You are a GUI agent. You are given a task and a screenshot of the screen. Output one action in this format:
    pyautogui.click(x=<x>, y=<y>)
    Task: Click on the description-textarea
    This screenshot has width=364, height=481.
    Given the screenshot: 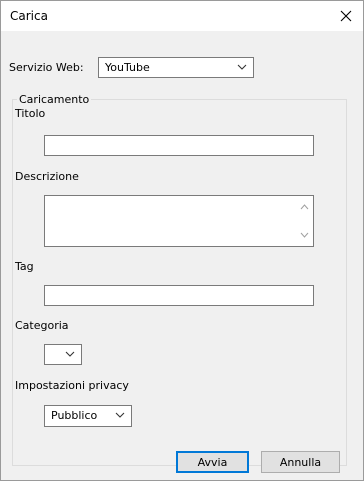 What is the action you would take?
    pyautogui.click(x=179, y=221)
    